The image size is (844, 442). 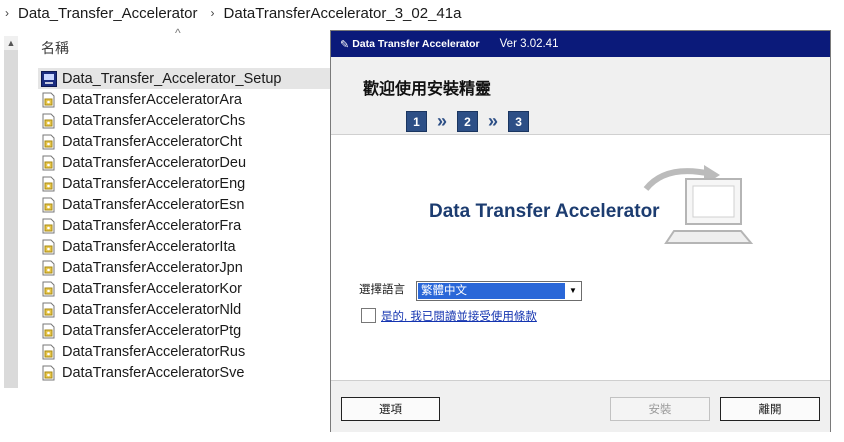 What do you see at coordinates (580, 44) in the screenshot?
I see `installer-titlebar: ✎ Data Transfer Accelerator Ver 3.02.41` at bounding box center [580, 44].